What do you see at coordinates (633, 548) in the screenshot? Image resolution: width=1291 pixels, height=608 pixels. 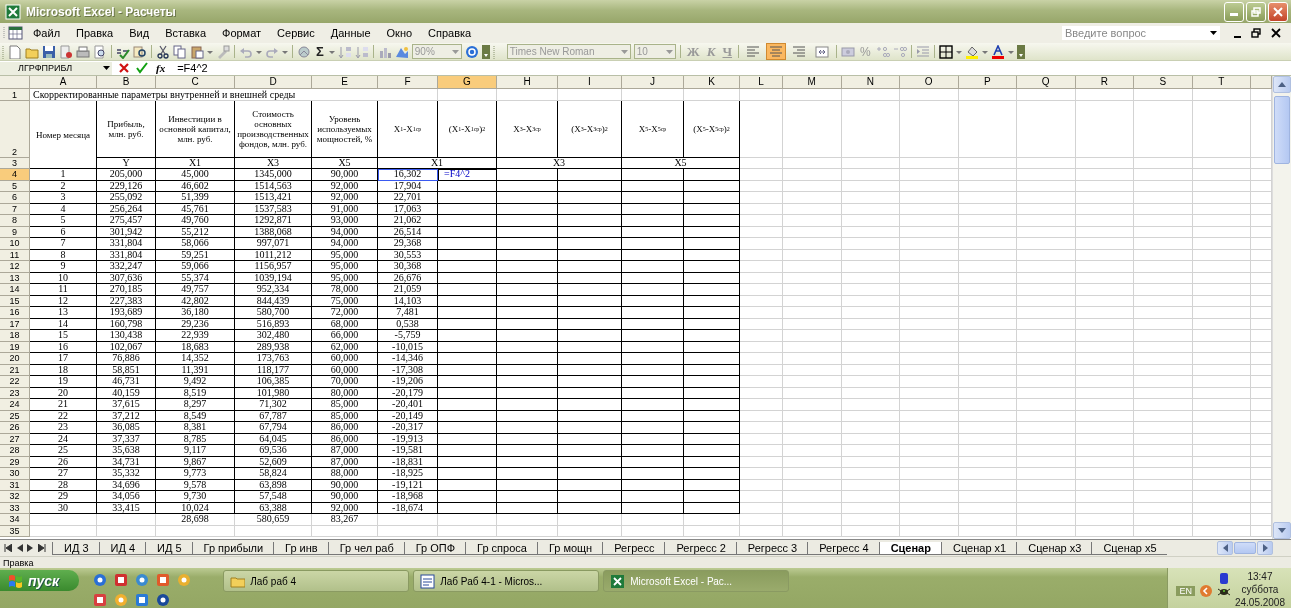 I see `sheet-tab: Регресс` at bounding box center [633, 548].